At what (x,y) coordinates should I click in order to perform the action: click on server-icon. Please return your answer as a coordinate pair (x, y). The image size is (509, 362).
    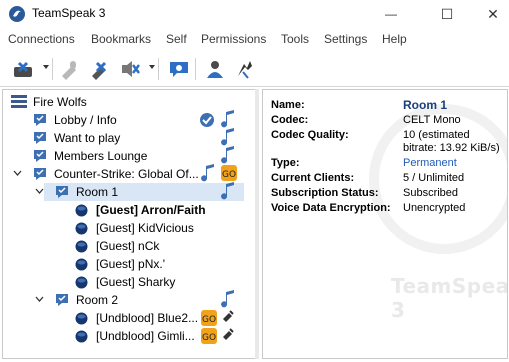
    Looking at the image, I should click on (19, 101).